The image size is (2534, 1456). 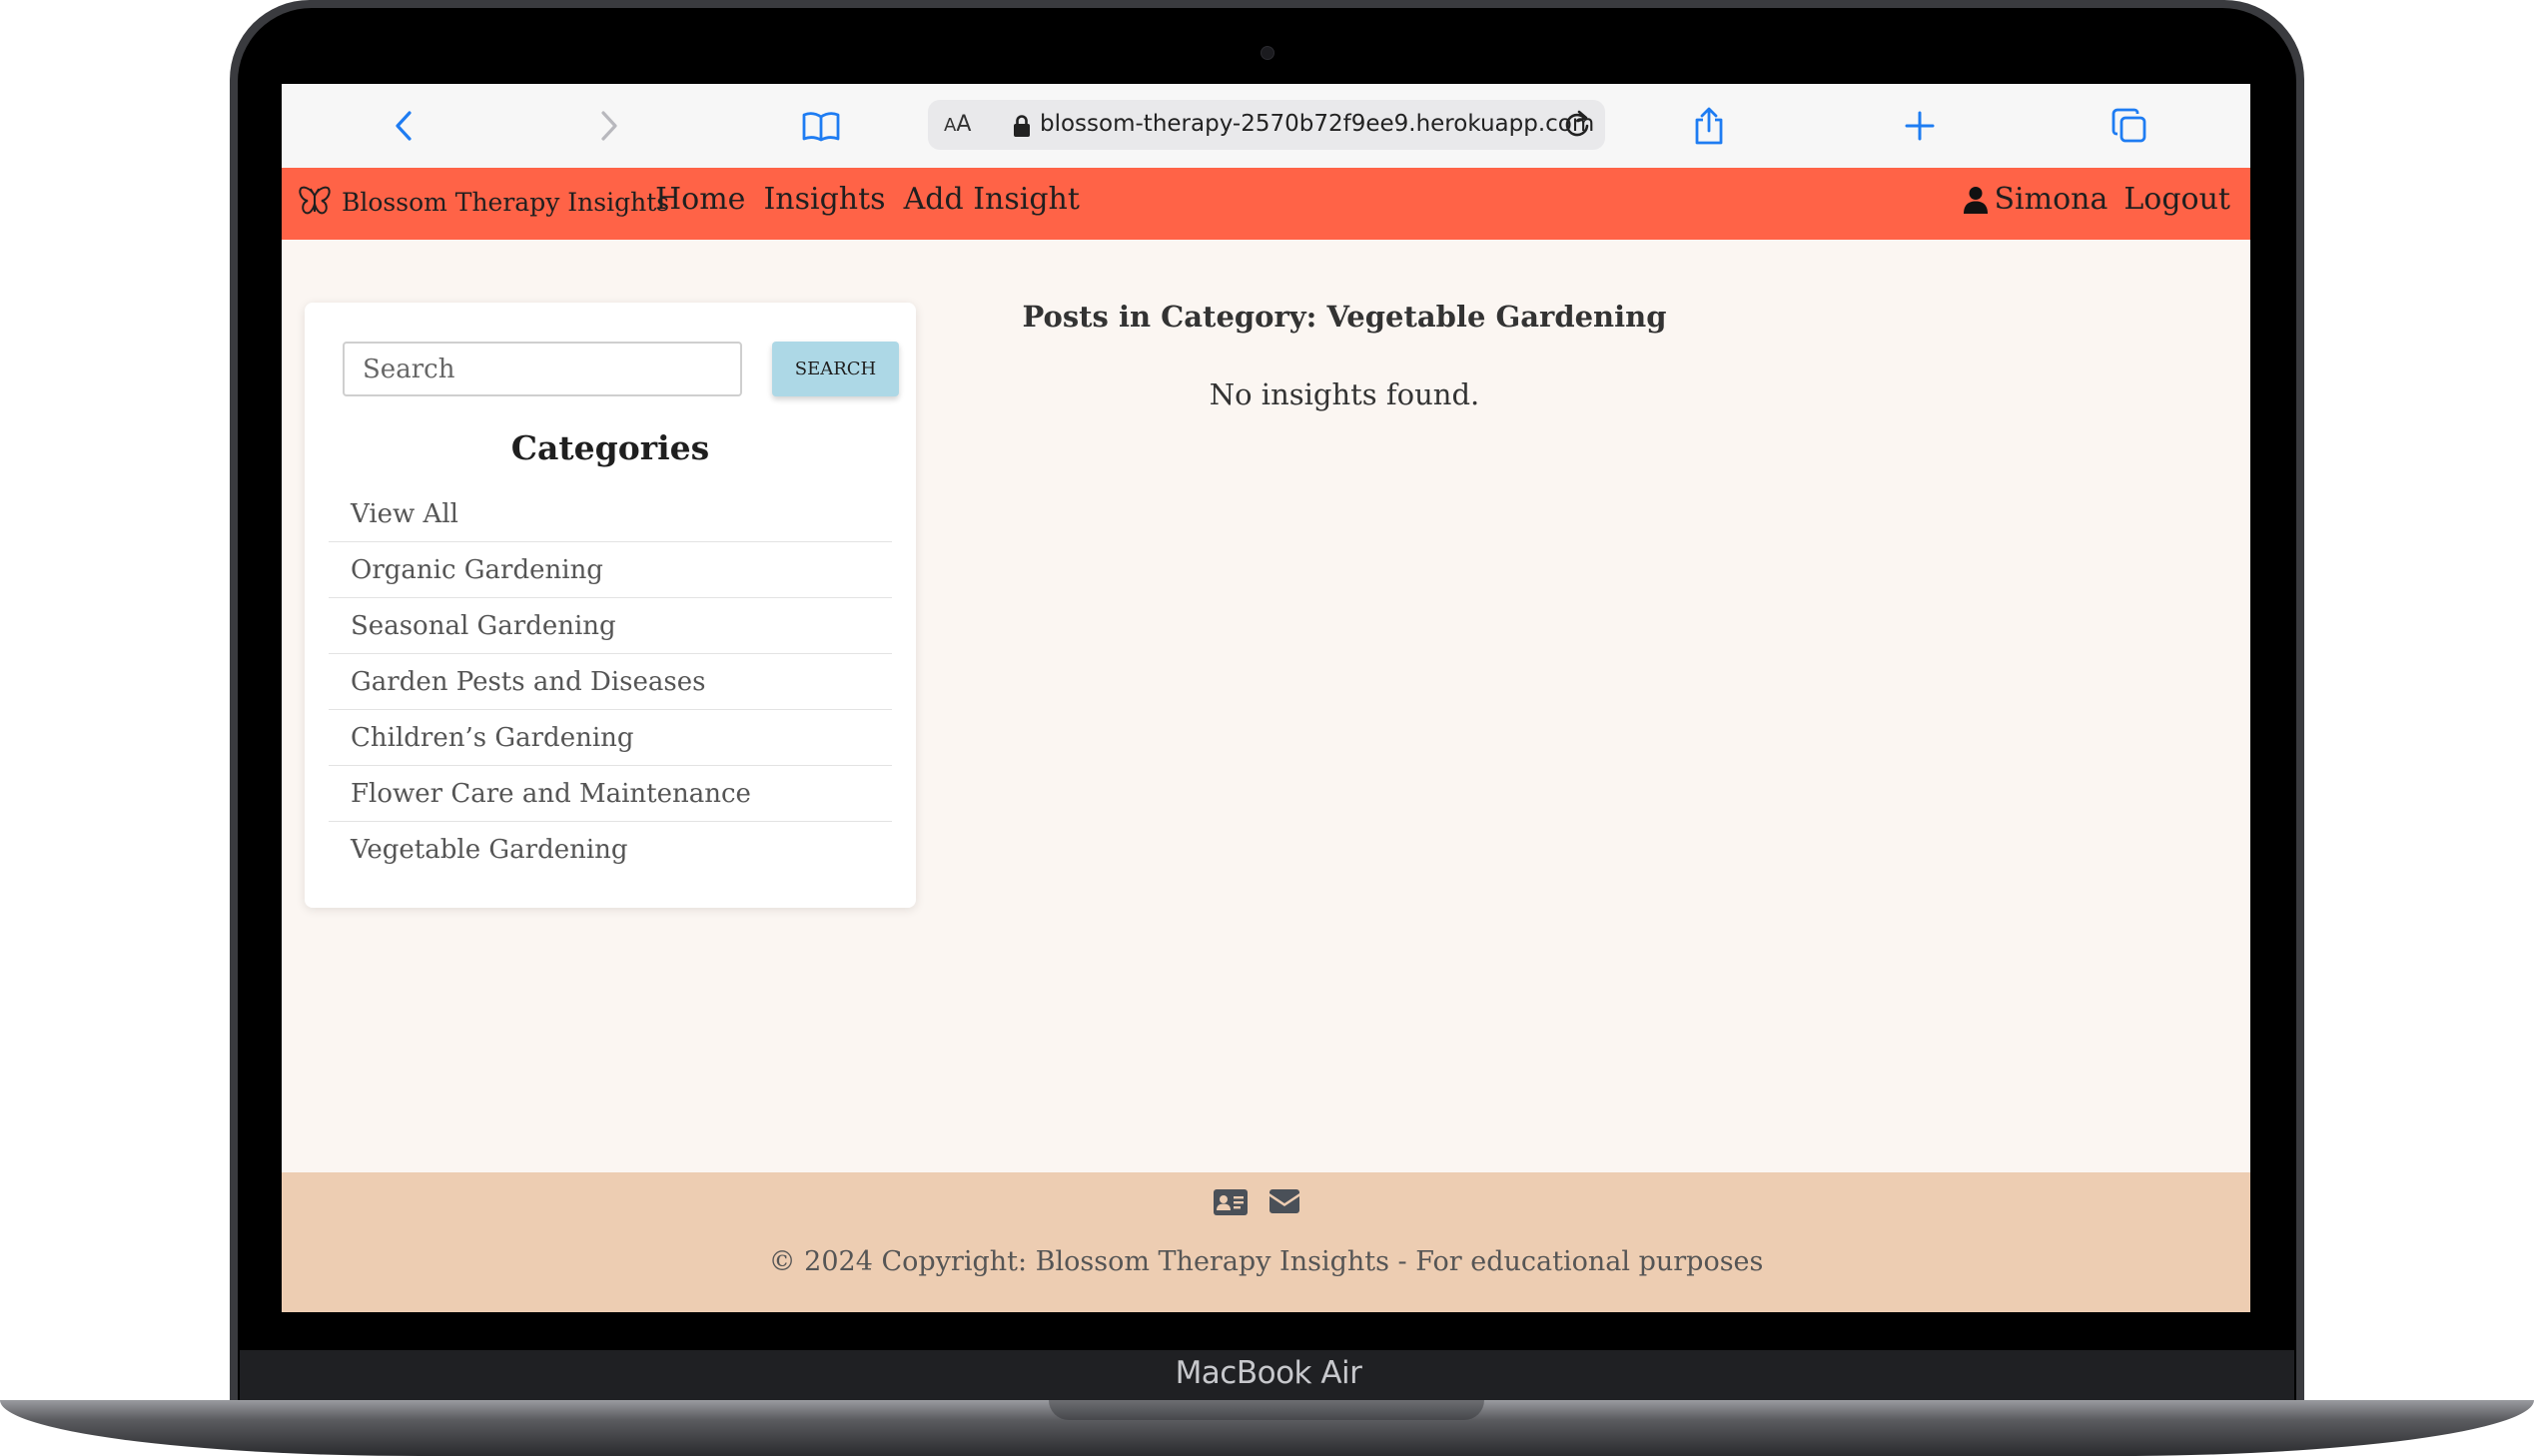 What do you see at coordinates (611, 794) in the screenshot?
I see `category-flower-care: Flower Care and Maintenance` at bounding box center [611, 794].